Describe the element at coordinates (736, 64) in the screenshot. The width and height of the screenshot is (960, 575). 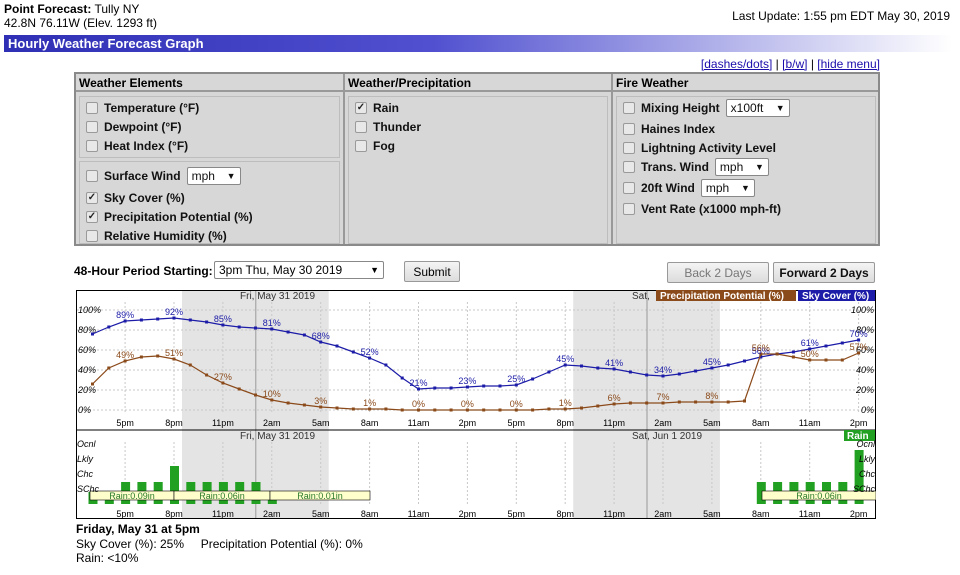
I see `dashes-dots-link: [dashes/dots]` at that location.